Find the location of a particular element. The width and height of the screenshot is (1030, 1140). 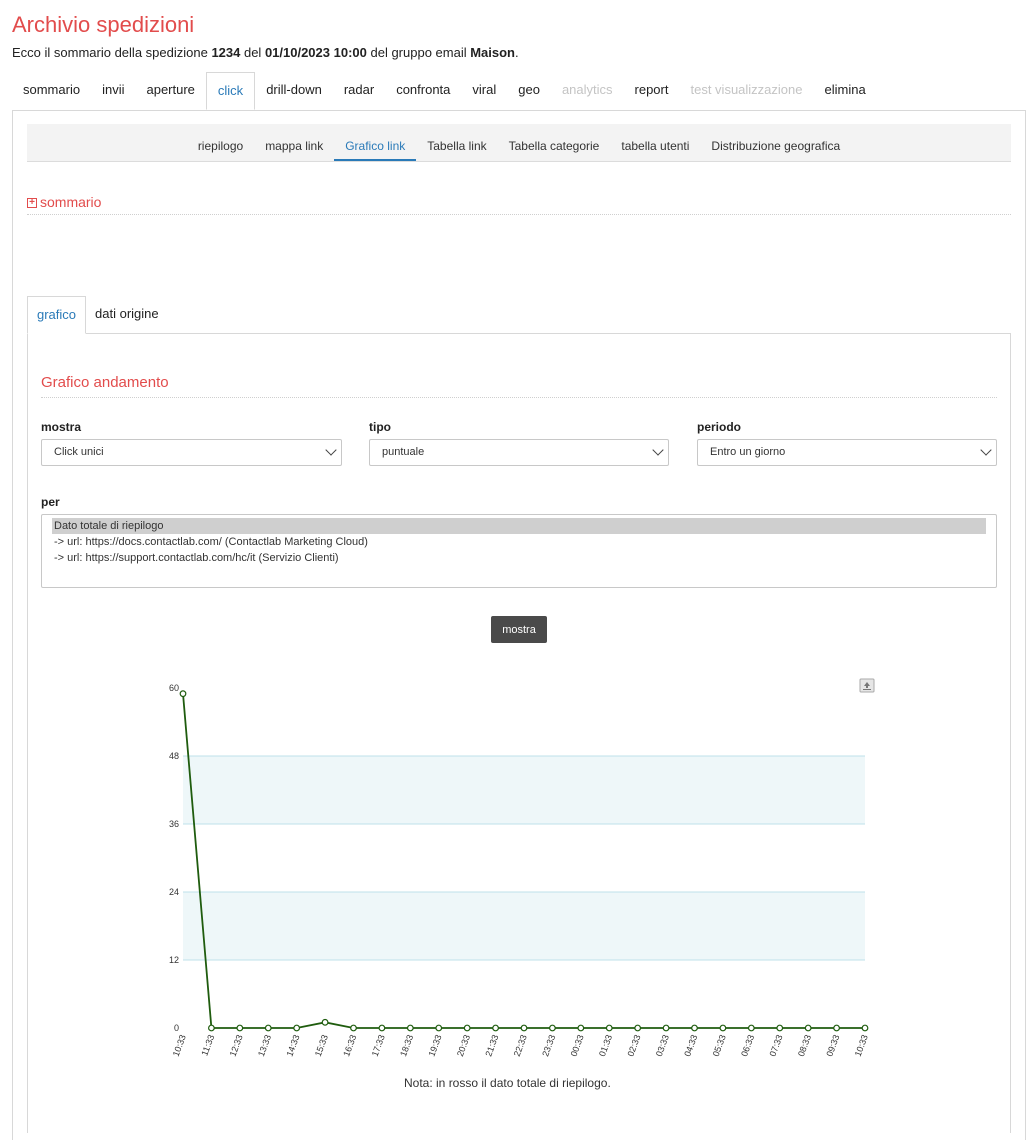

tab-analytics: analytics is located at coordinates (587, 89).